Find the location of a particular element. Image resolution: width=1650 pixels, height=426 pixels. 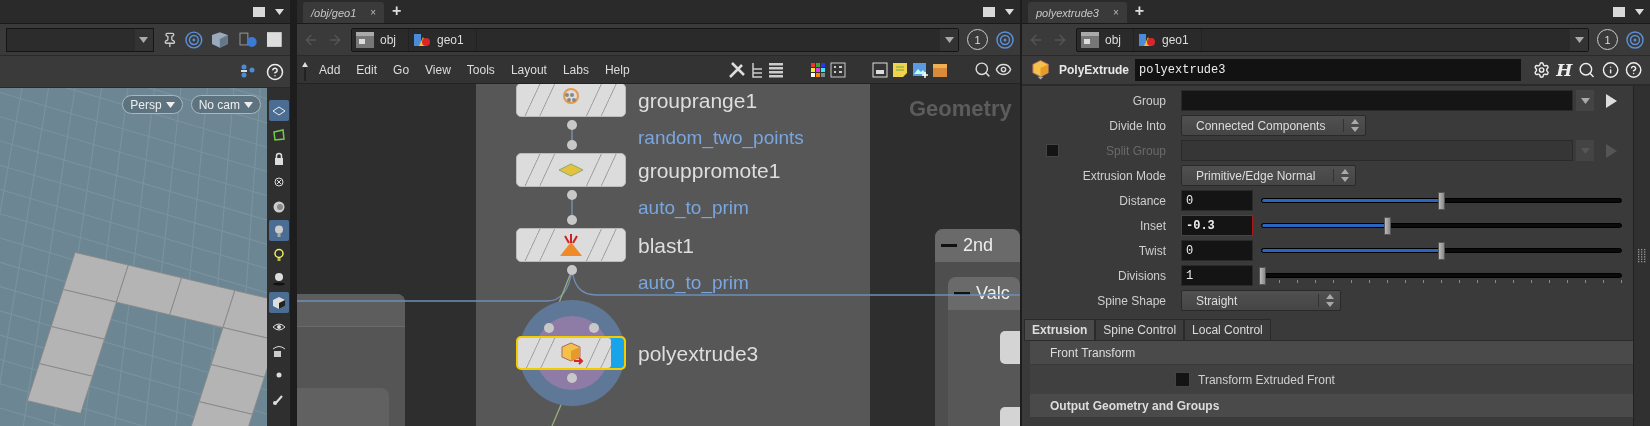

network-box-icon is located at coordinates (880, 69).